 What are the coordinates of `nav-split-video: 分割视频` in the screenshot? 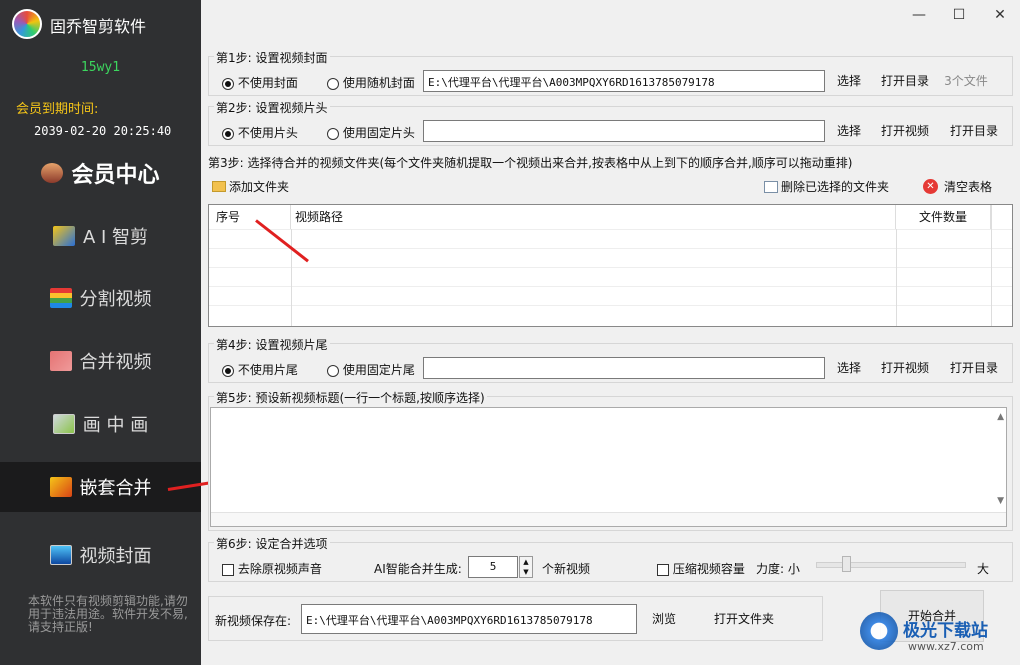 It's located at (100, 298).